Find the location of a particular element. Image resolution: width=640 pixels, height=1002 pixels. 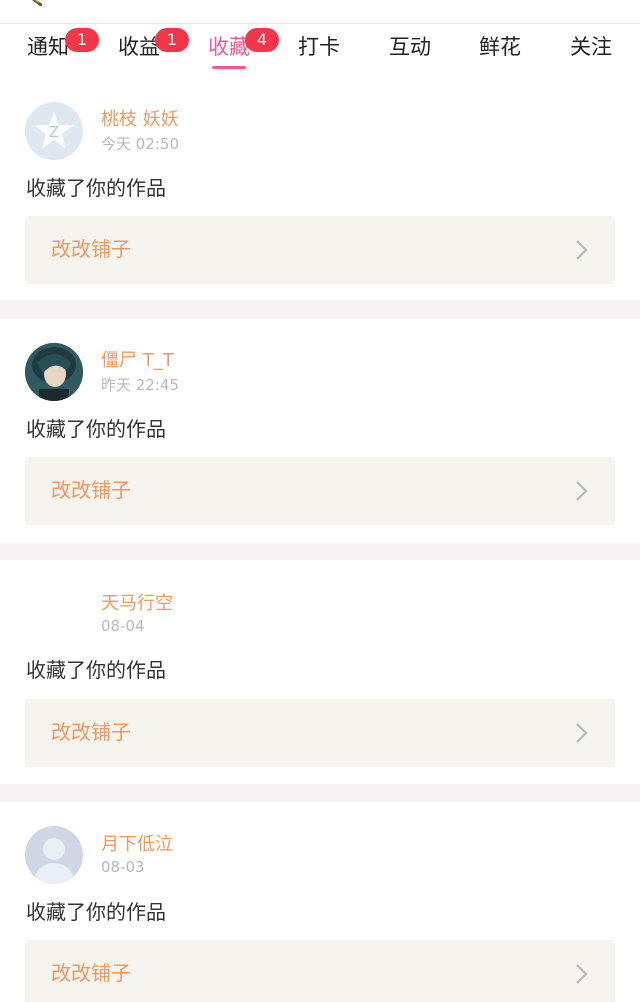

unread-badge: 4 is located at coordinates (262, 40).